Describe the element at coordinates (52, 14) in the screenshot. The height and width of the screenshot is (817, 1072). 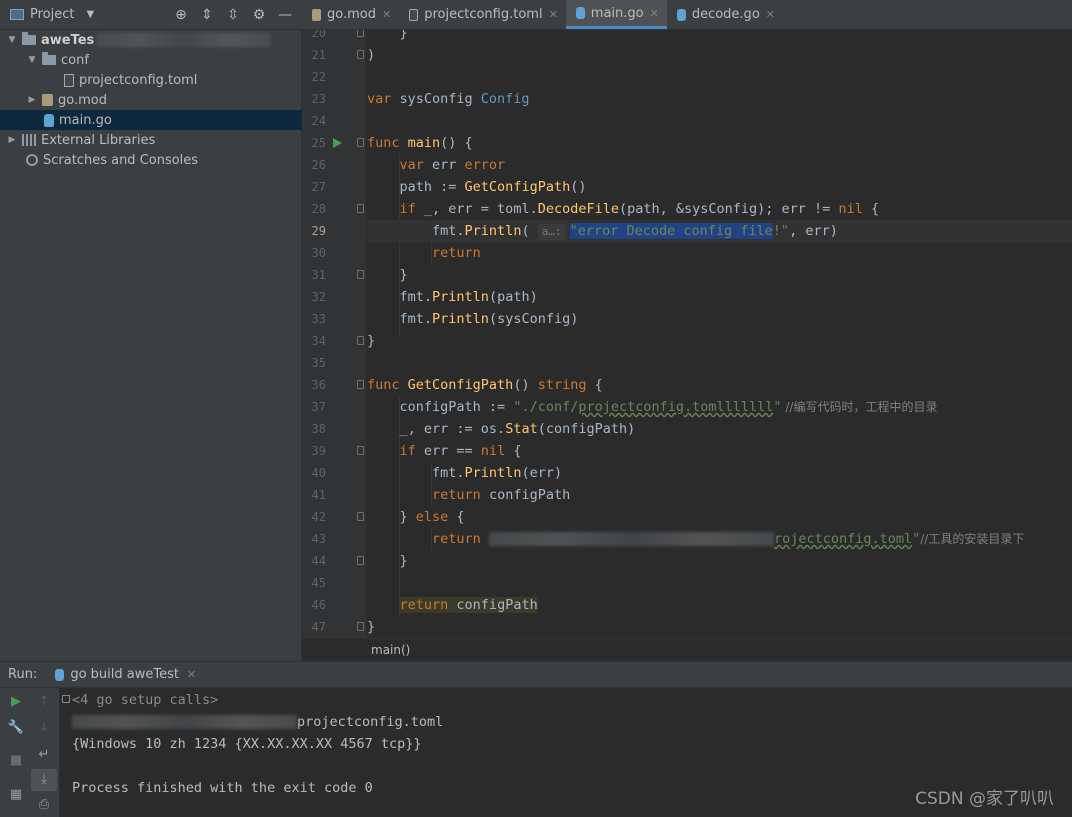
I see `project-panel-title: Project` at that location.